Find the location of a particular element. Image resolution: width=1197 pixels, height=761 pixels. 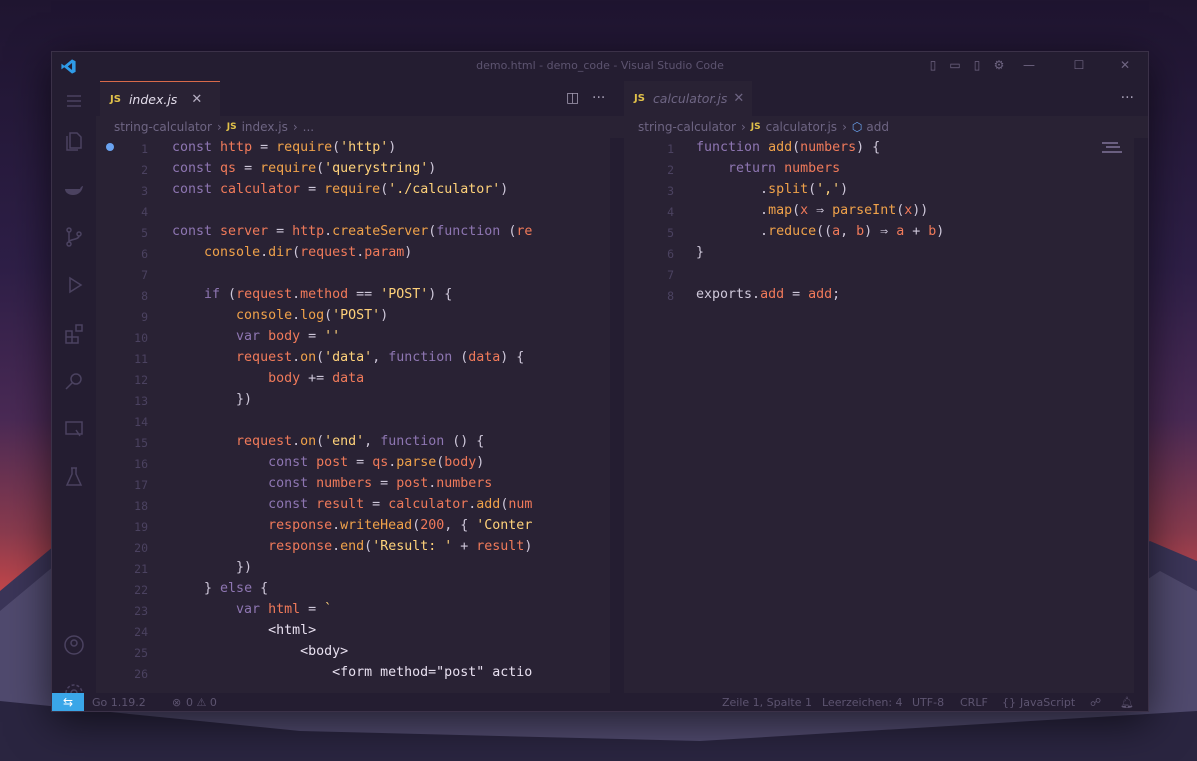

extensions-icon is located at coordinates (74, 333).